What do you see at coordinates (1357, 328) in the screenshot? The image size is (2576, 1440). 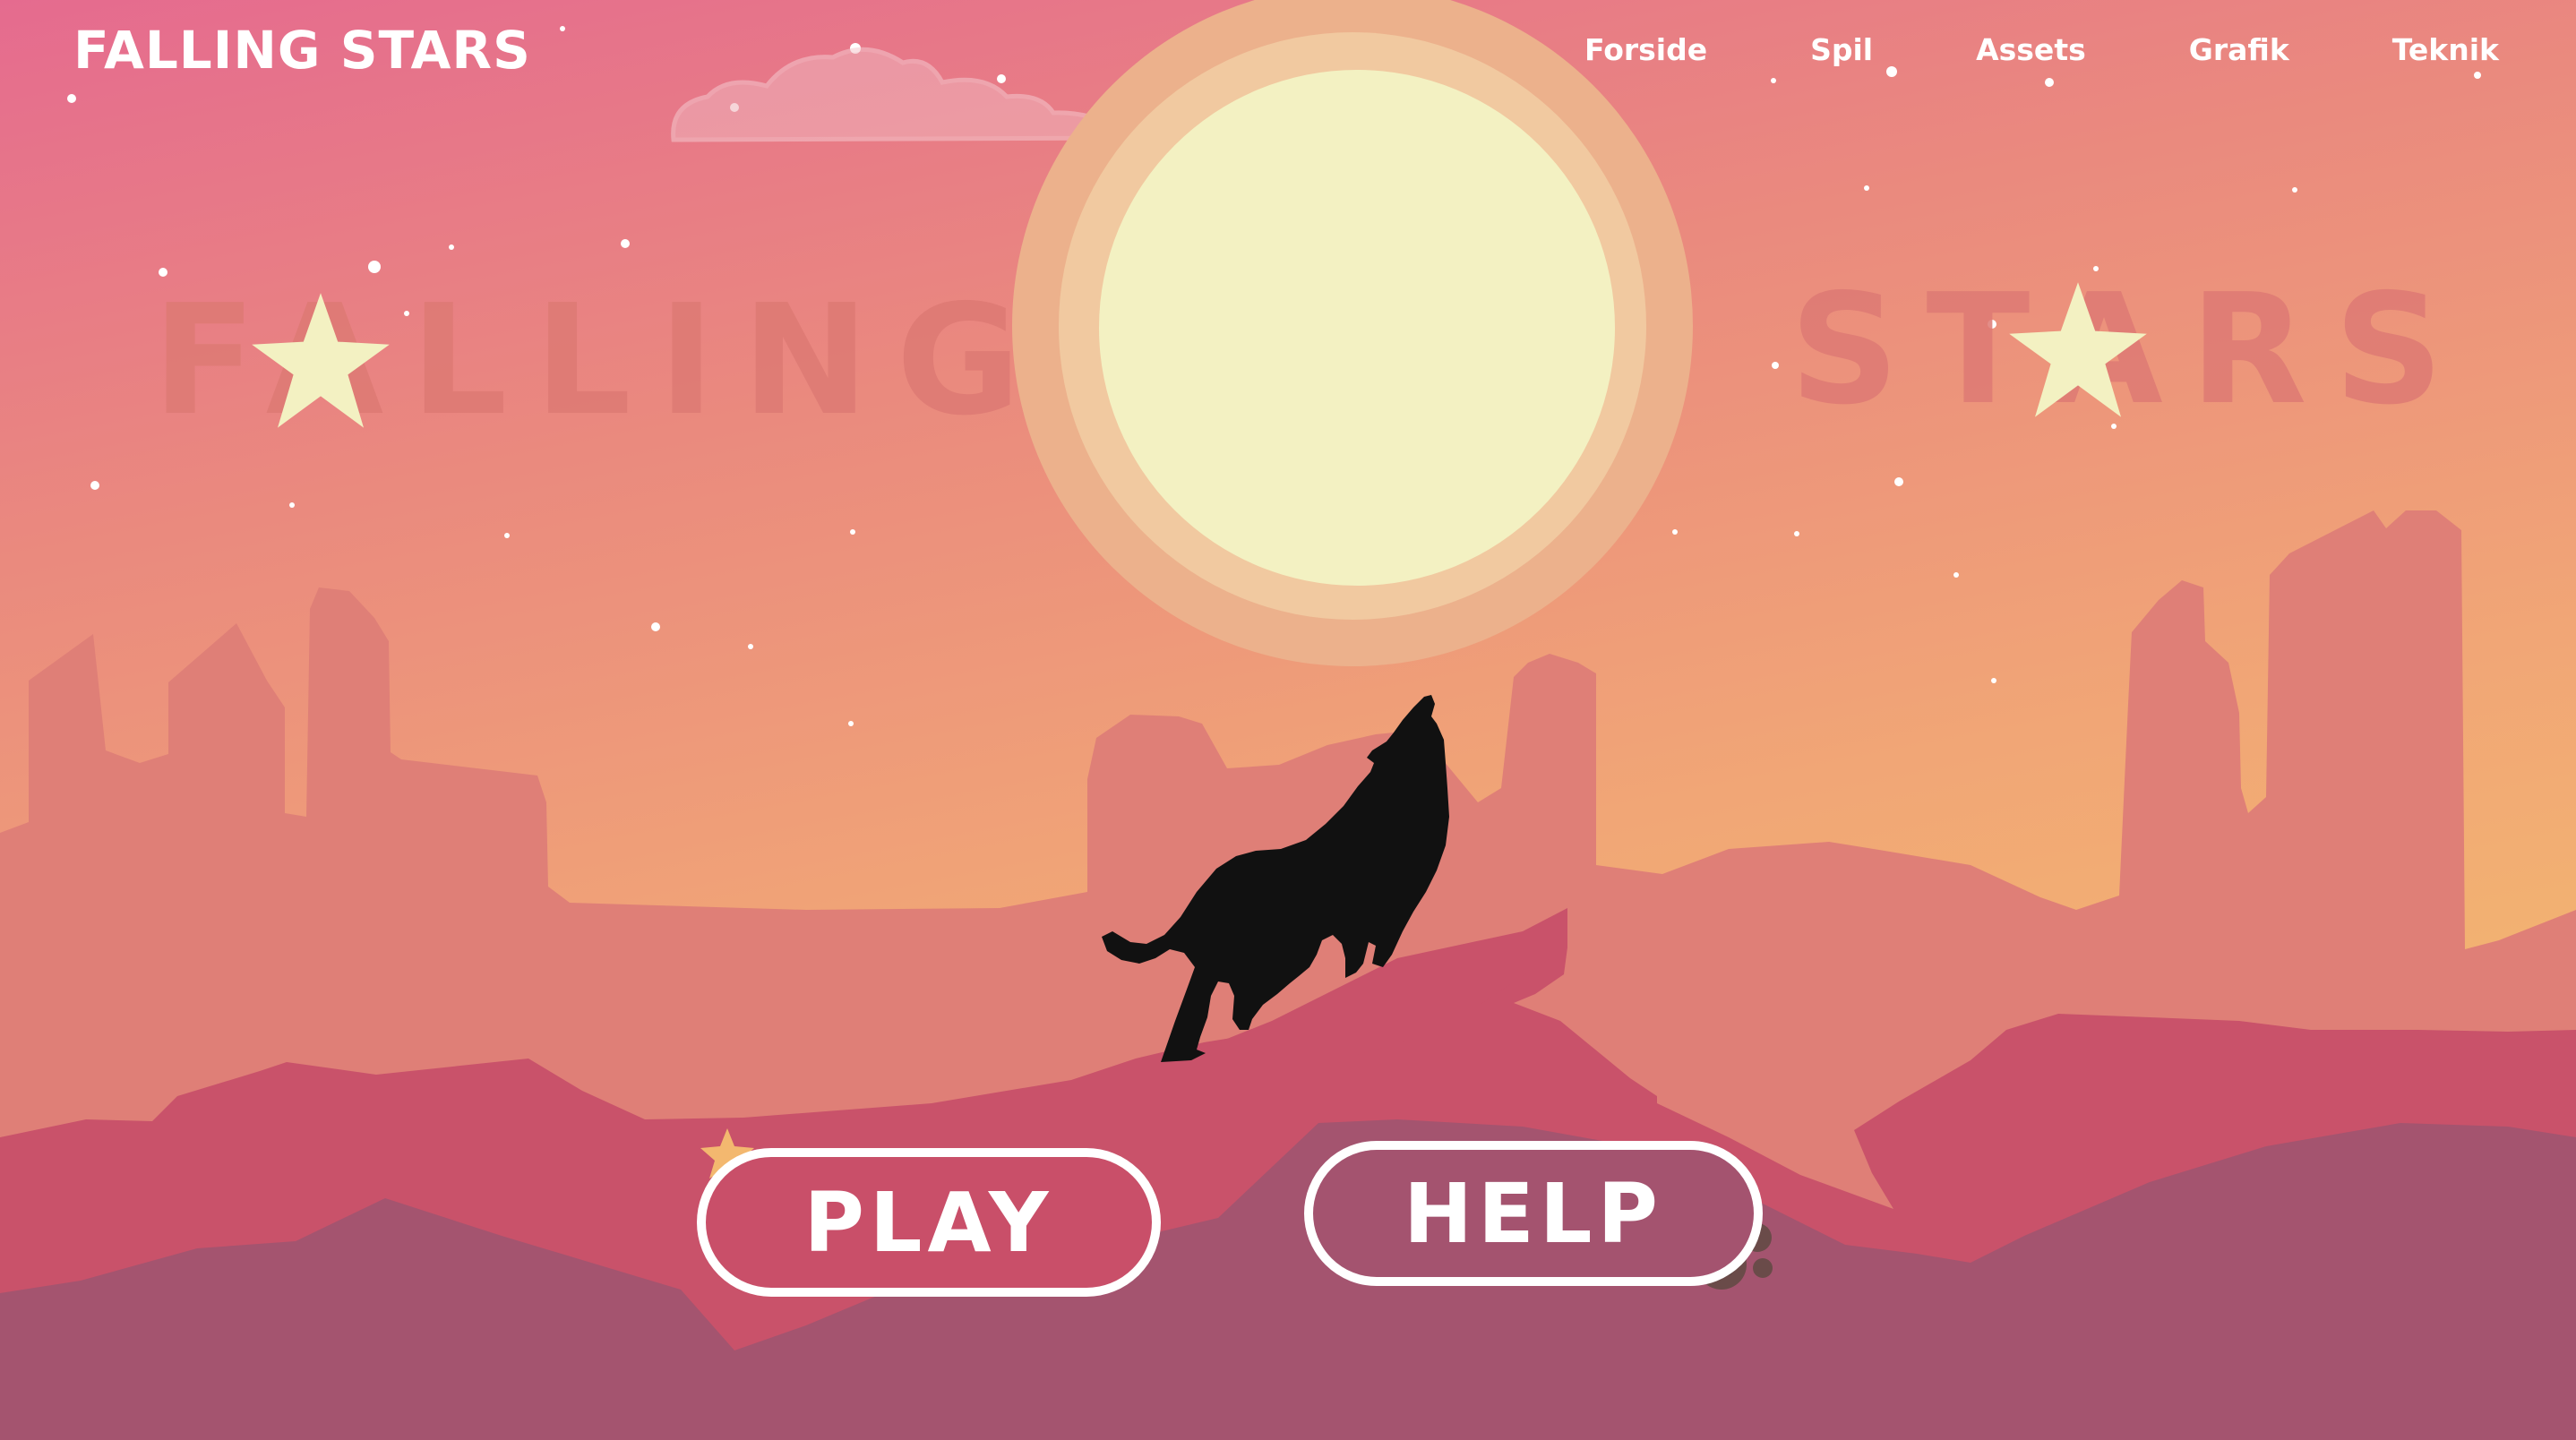 I see `moon-disc` at bounding box center [1357, 328].